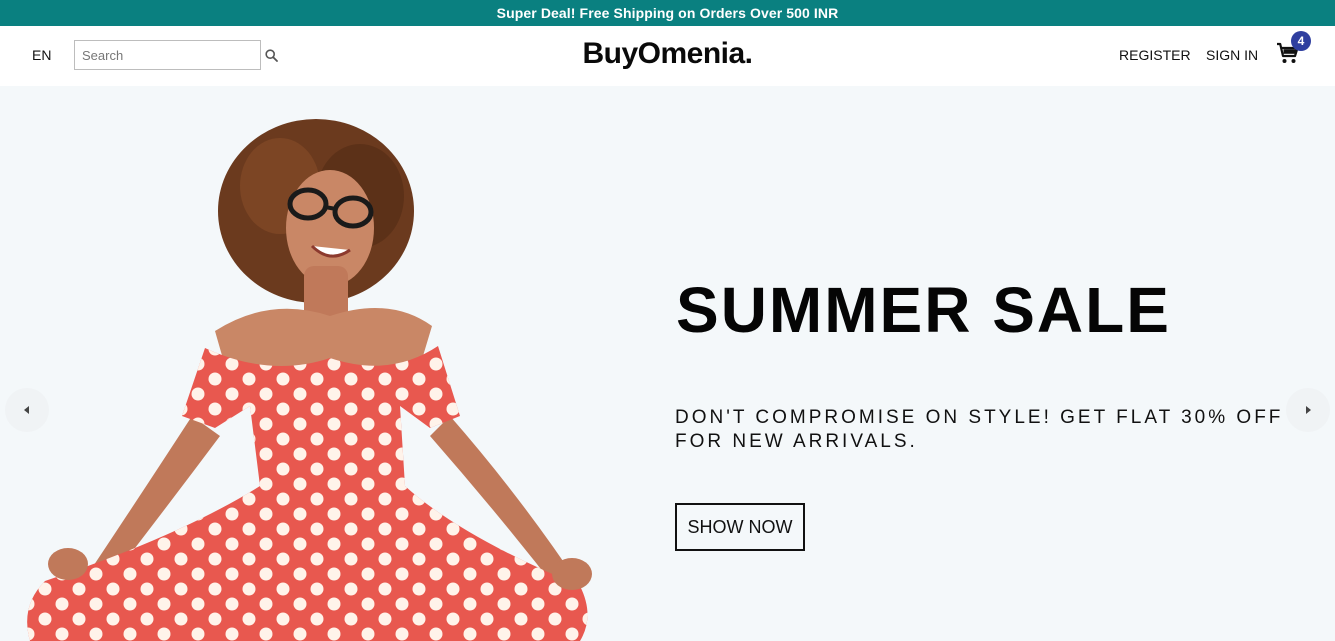 This screenshot has height=641, width=1335. I want to click on cart-count-badge: 4, so click(1301, 41).